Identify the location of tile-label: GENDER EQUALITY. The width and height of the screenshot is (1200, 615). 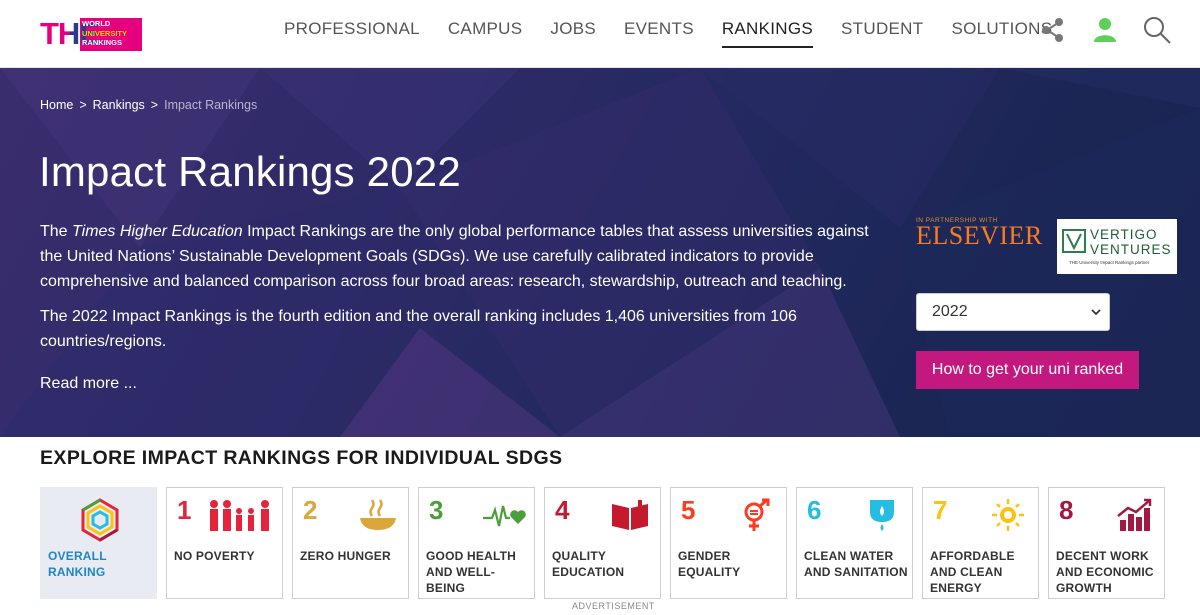
(709, 564).